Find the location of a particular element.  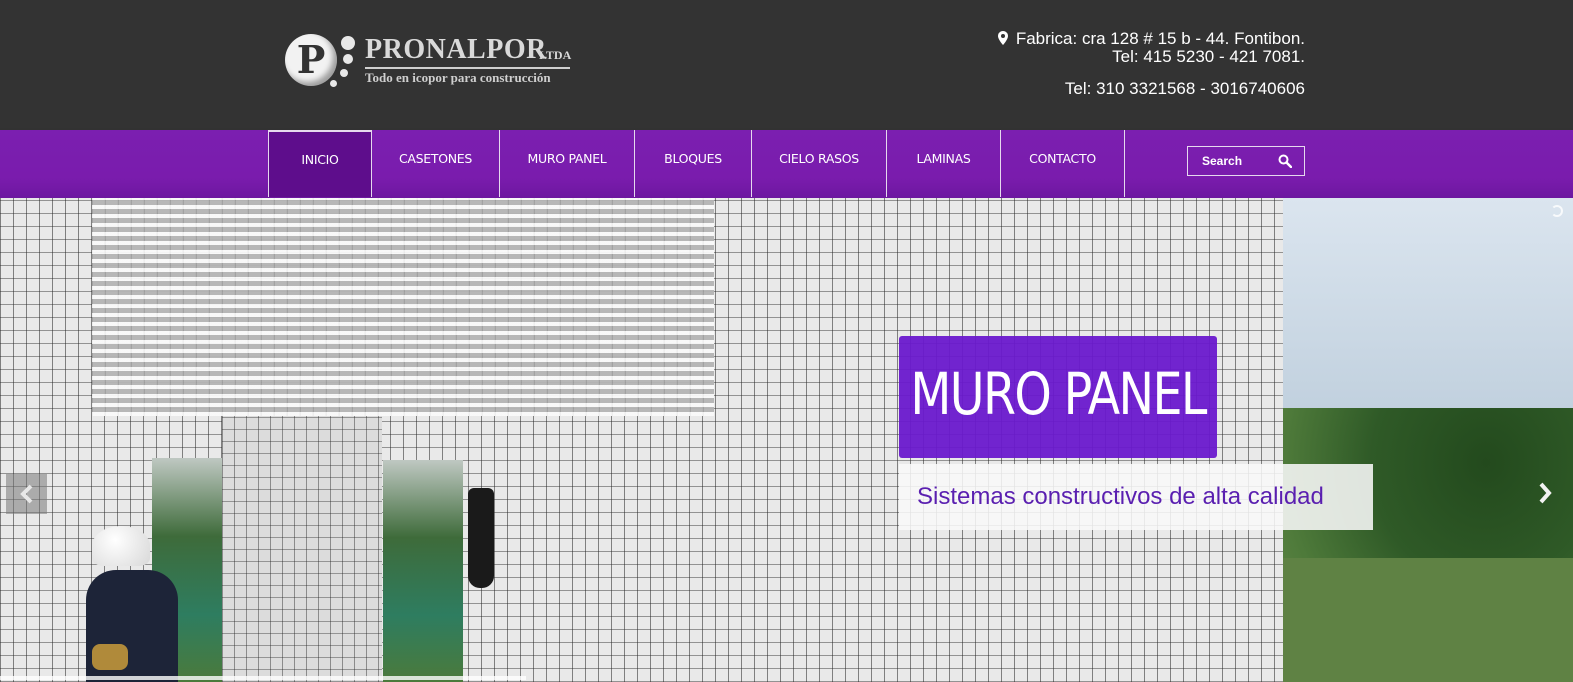

slider-prev-button is located at coordinates (26, 494).